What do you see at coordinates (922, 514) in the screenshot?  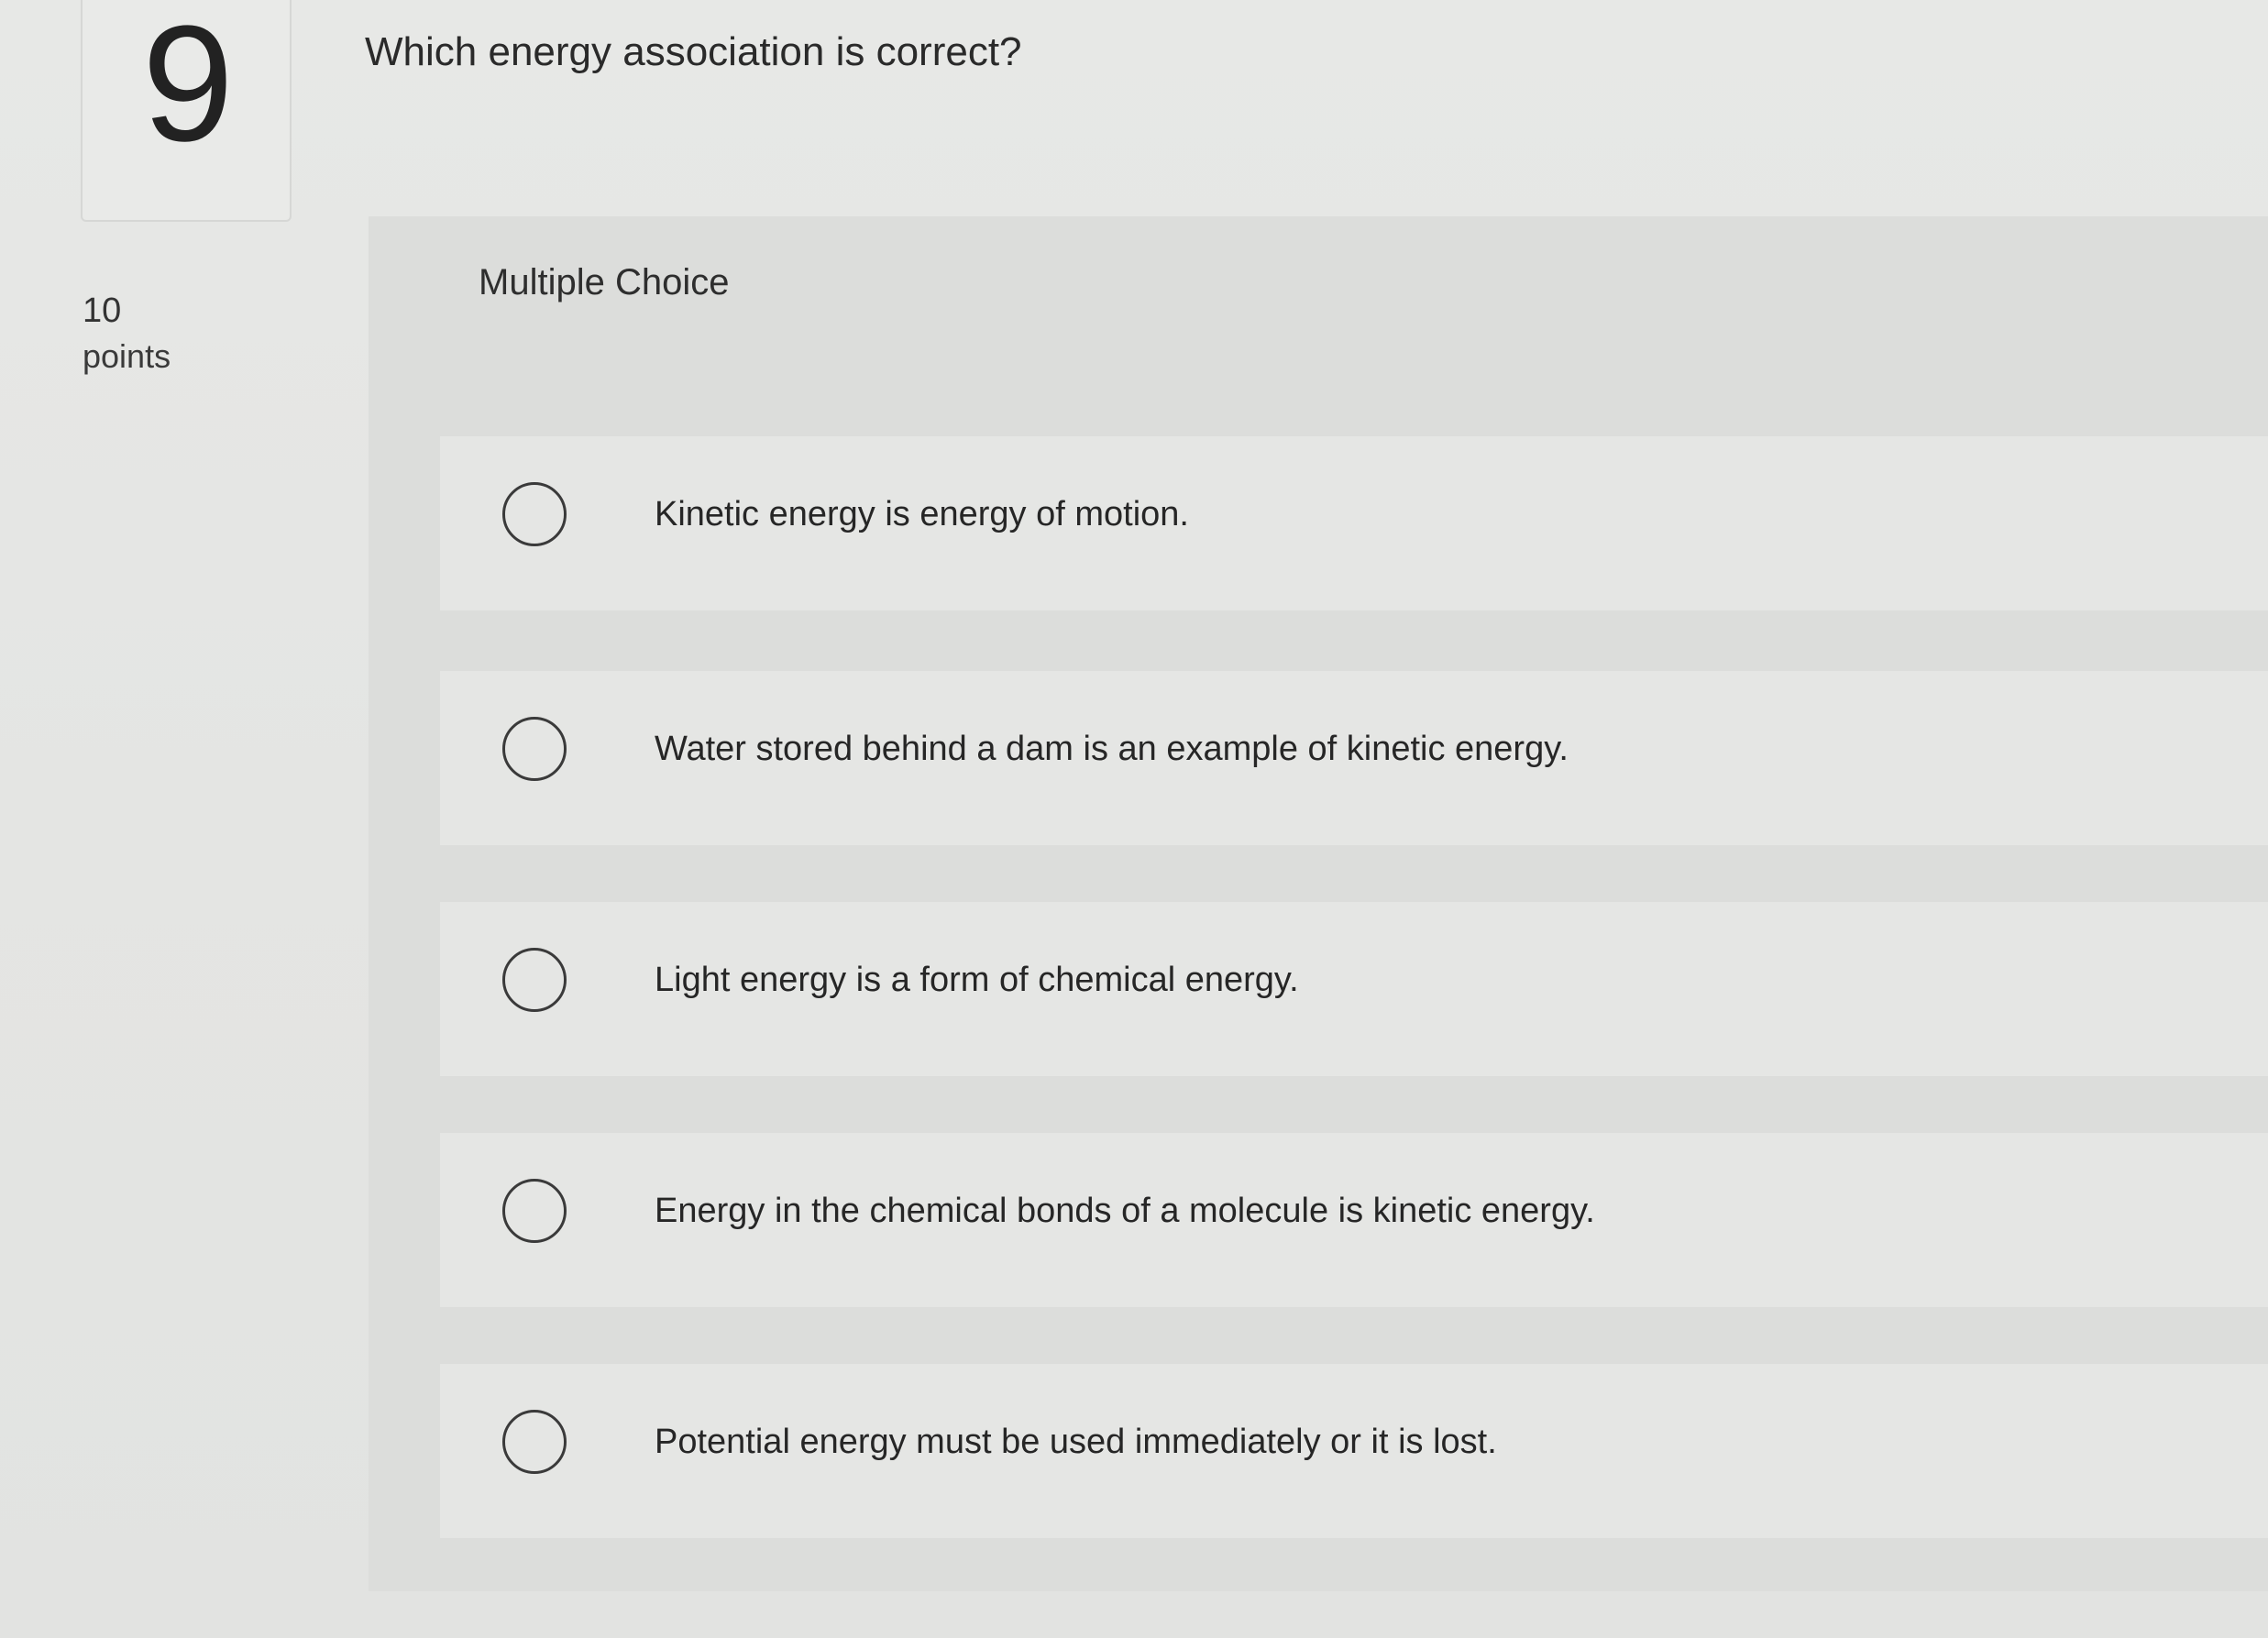 I see `answer-option-label: Kinetic energy is energy of motion.` at bounding box center [922, 514].